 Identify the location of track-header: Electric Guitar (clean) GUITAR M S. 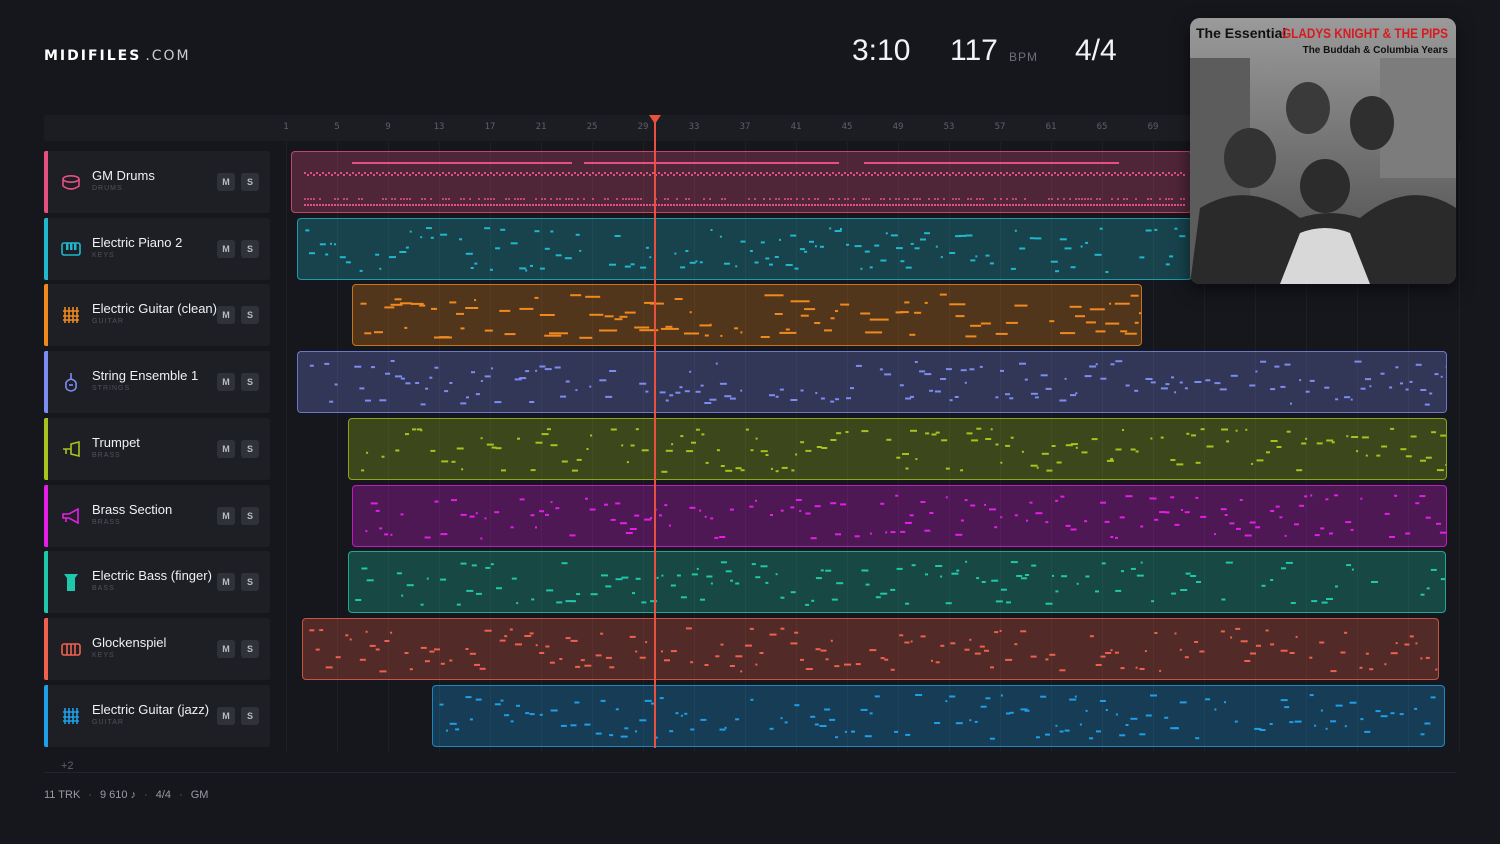
(157, 315).